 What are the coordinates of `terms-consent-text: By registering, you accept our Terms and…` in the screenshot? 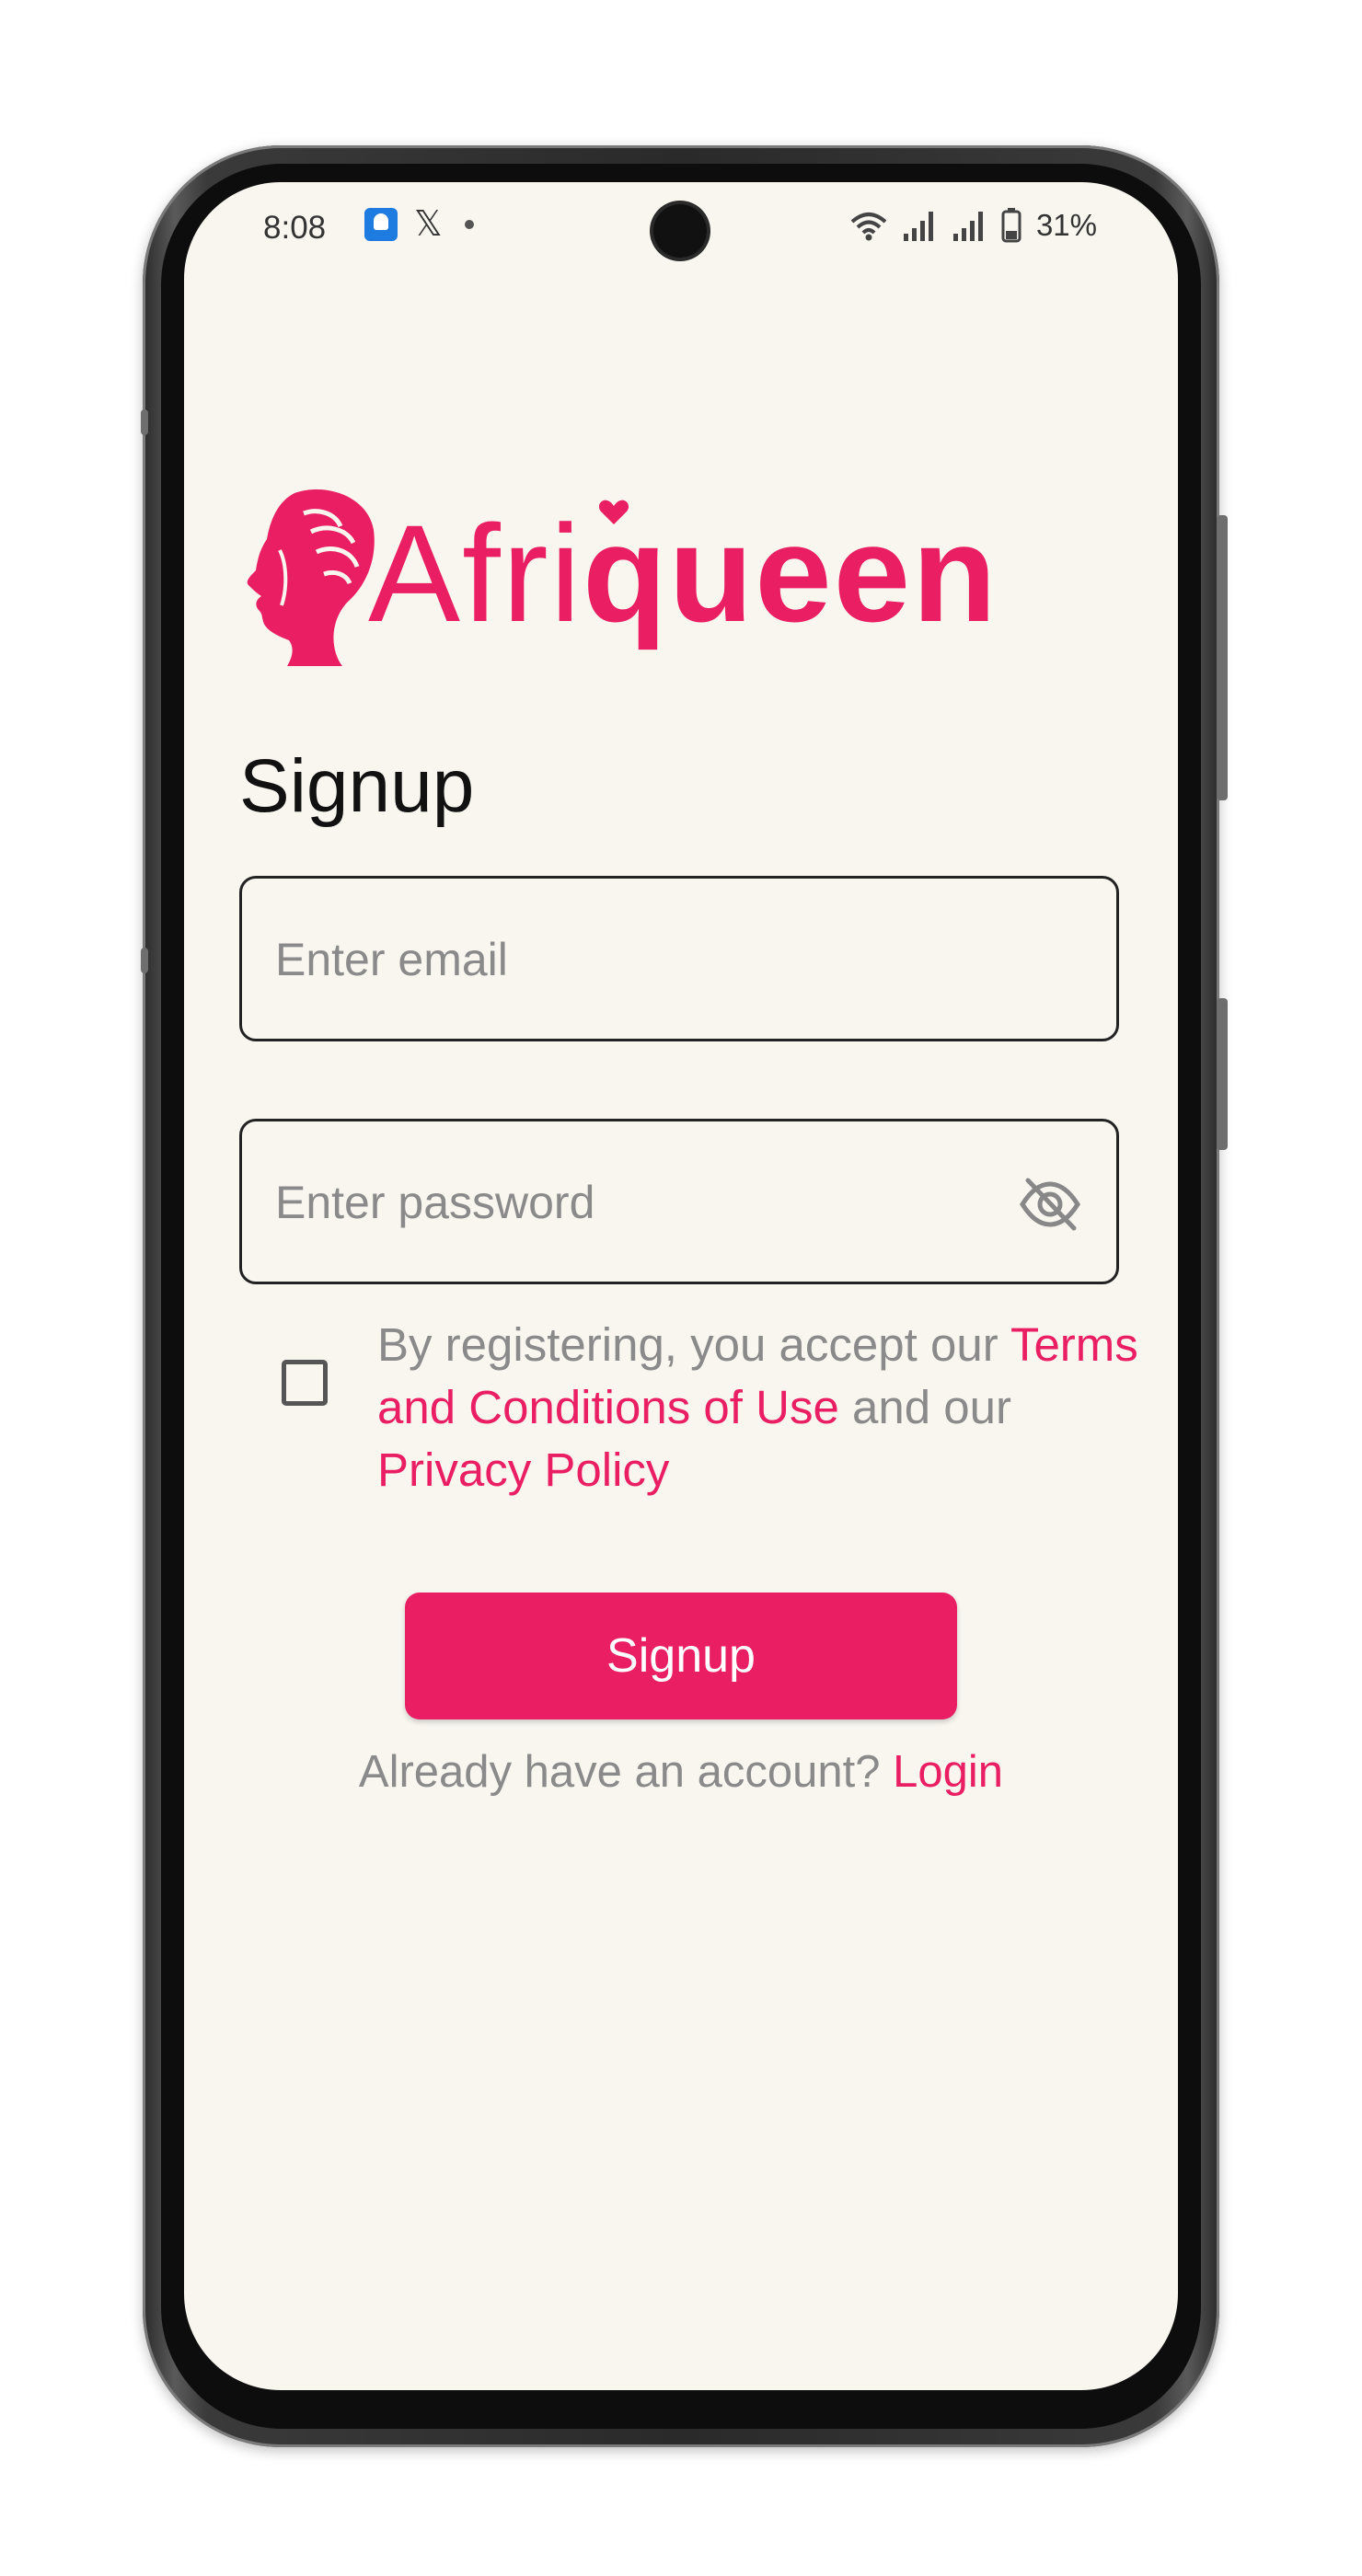 It's located at (759, 1407).